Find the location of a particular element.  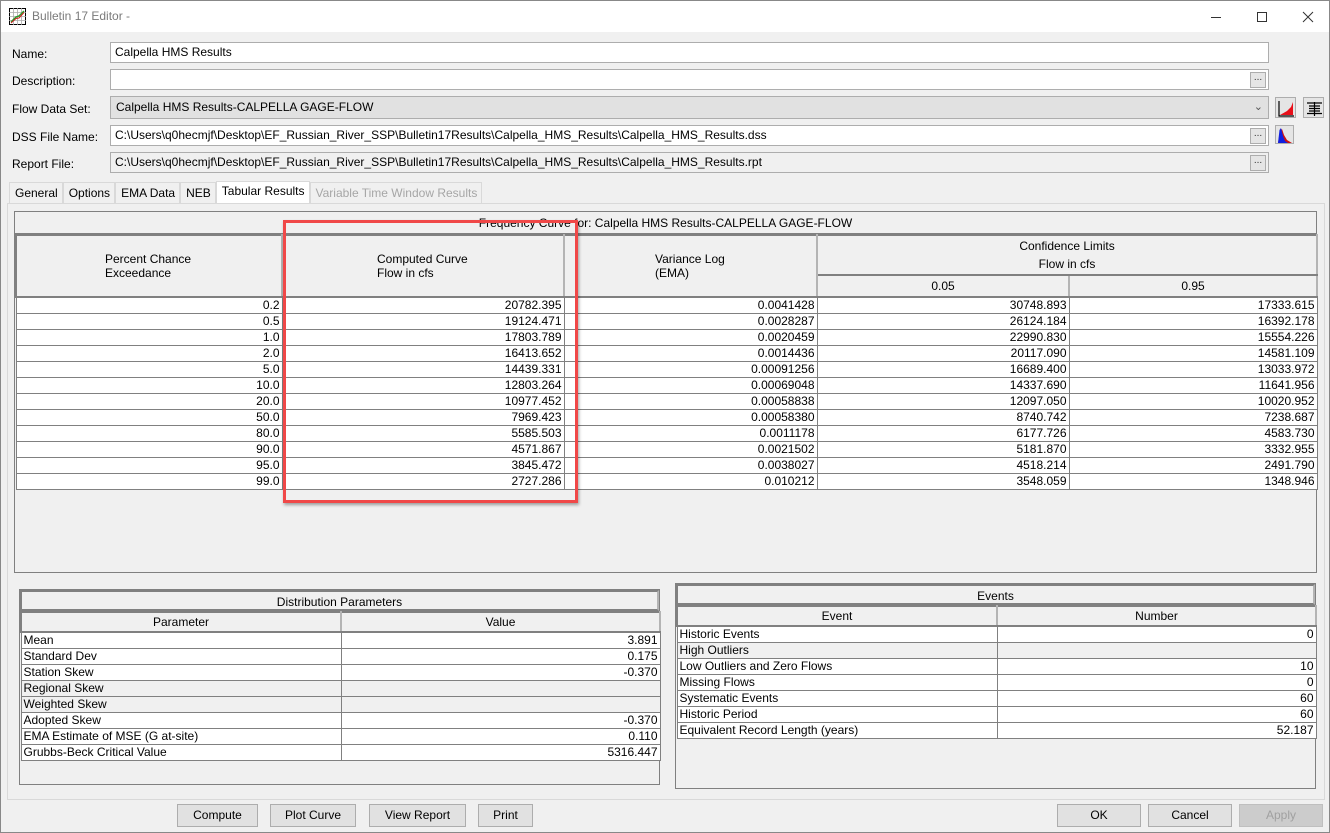

cell-param: EMA Estimate of MSE (G at-site) is located at coordinates (181, 736).